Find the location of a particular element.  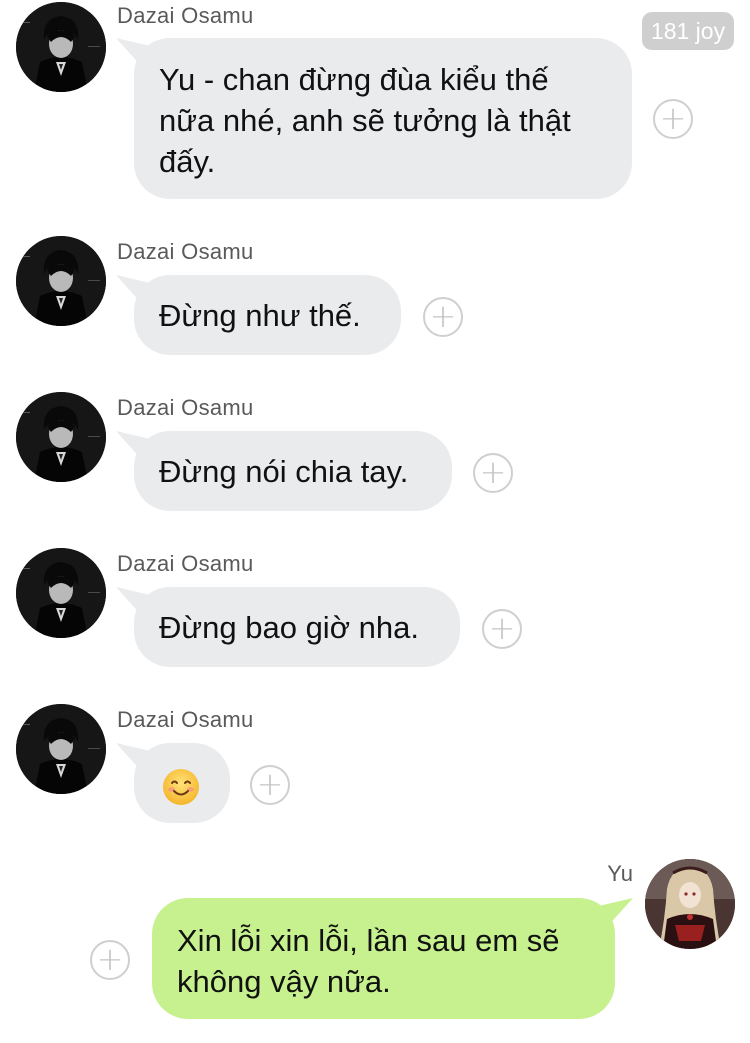

message-bubble: Đừng như thế. is located at coordinates (267, 315).